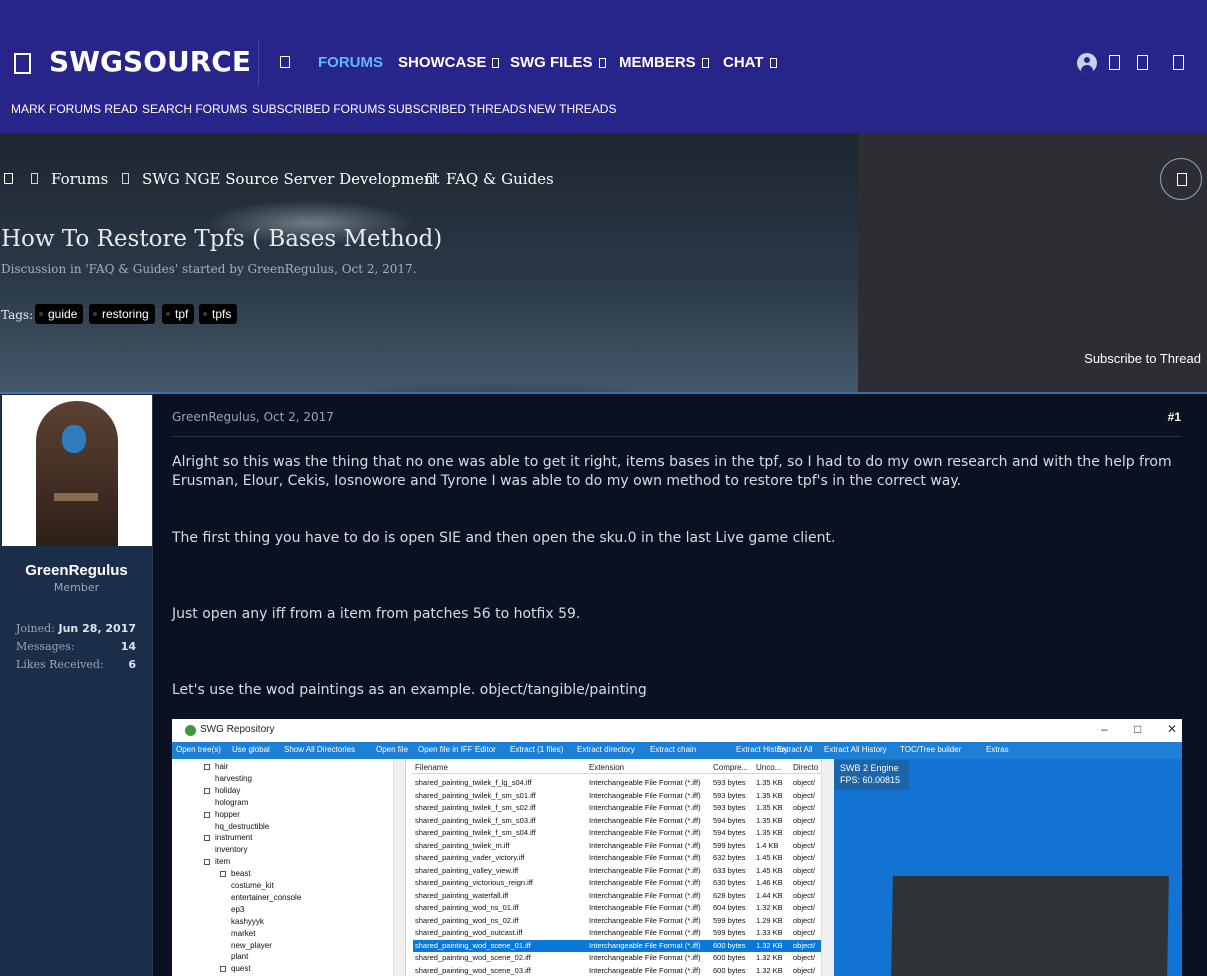 This screenshot has height=976, width=1207. What do you see at coordinates (8, 178) in the screenshot?
I see `breadcrumb-home-icon` at bounding box center [8, 178].